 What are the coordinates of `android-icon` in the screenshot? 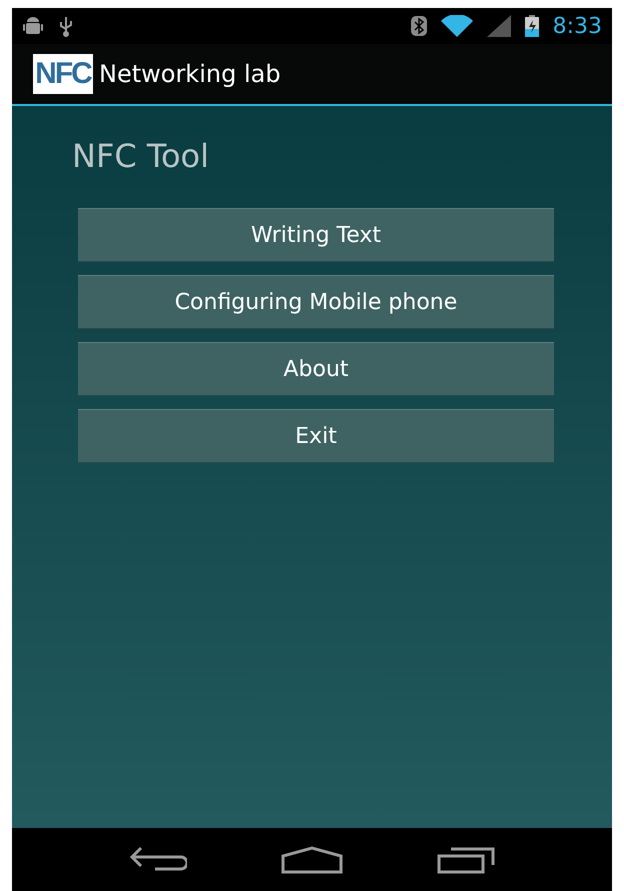 It's located at (33, 26).